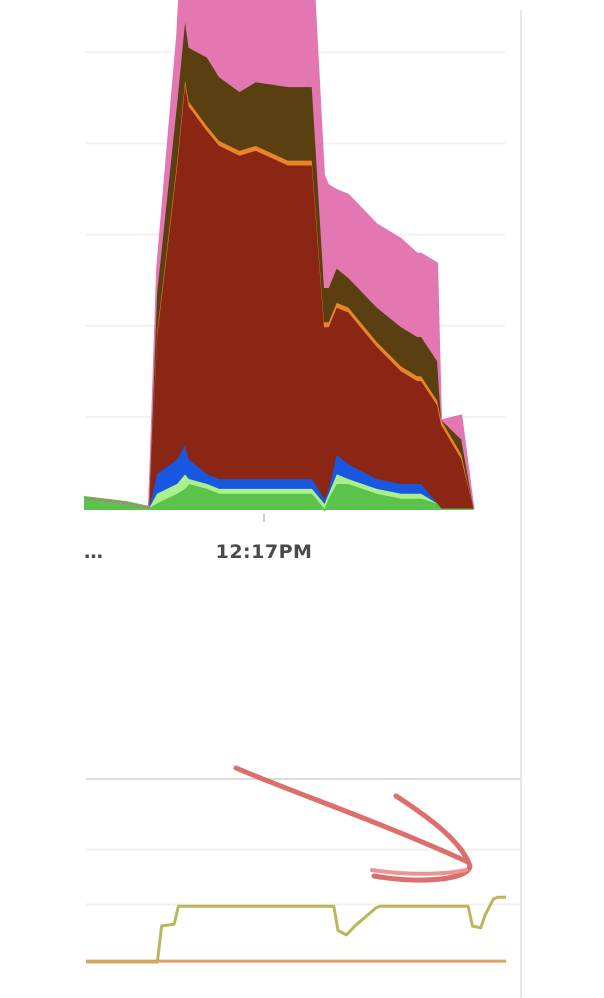 Image resolution: width=604 pixels, height=998 pixels. I want to click on line-chart-series, so click(296, 929).